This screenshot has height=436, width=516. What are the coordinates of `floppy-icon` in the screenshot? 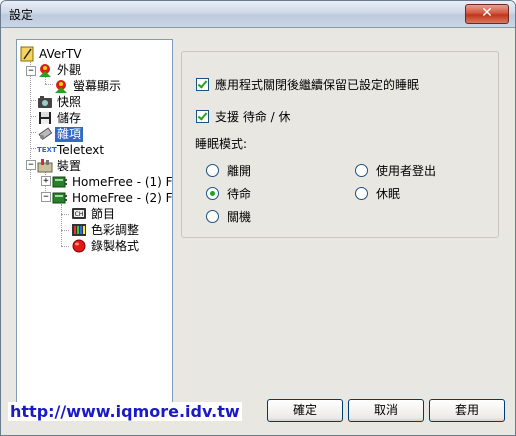 It's located at (45, 118).